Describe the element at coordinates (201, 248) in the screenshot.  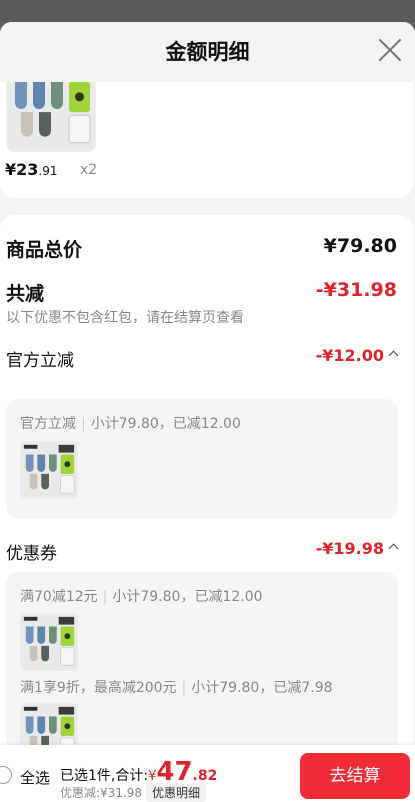
I see `total-row: 商品总价 ¥79.80` at that location.